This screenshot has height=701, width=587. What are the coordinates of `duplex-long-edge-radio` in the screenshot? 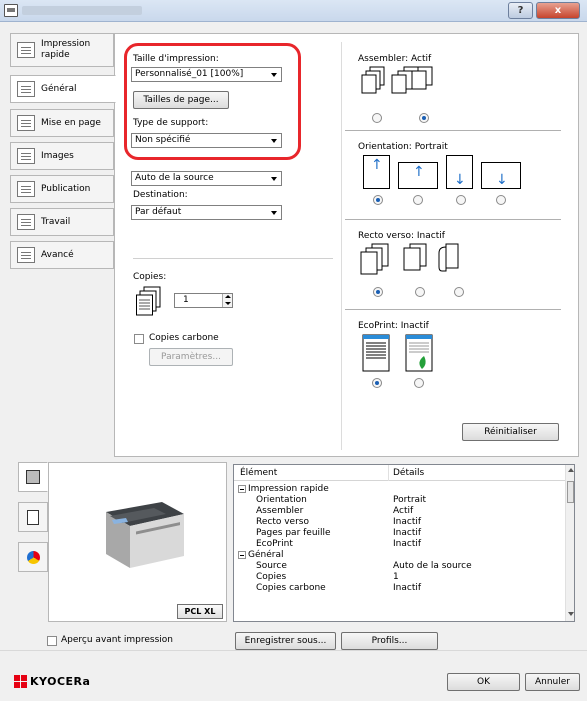 It's located at (420, 292).